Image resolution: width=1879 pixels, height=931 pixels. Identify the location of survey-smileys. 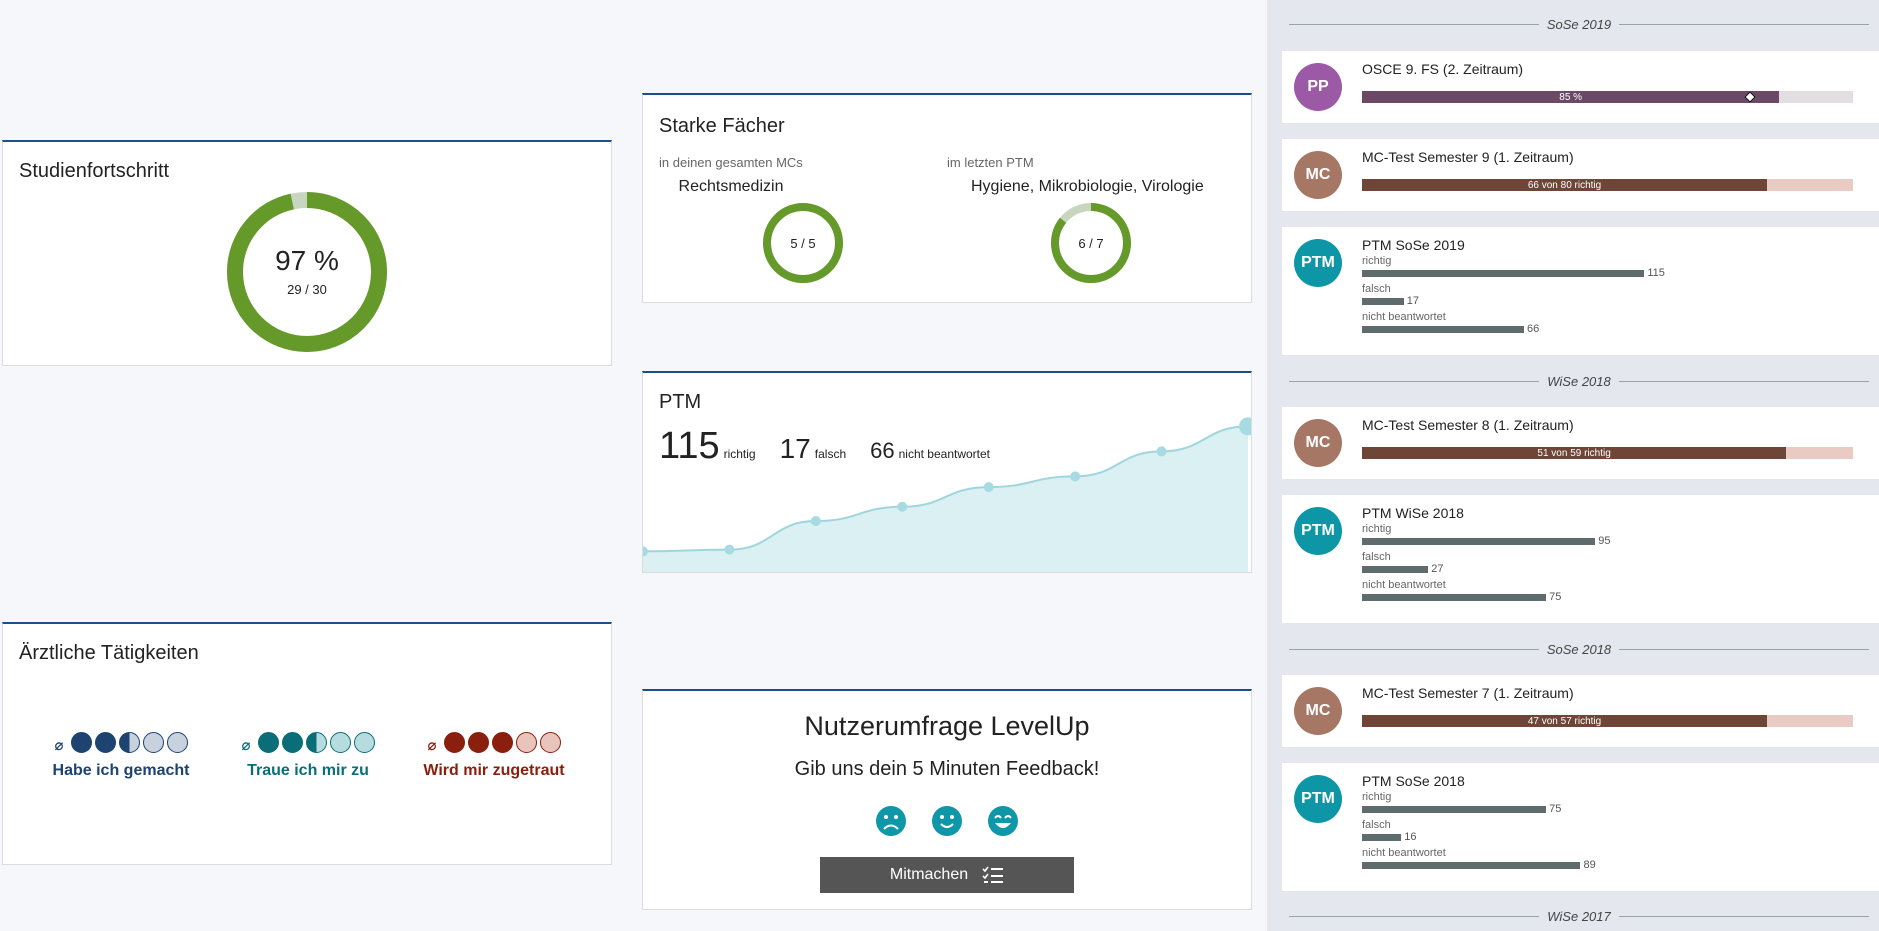
(947, 821).